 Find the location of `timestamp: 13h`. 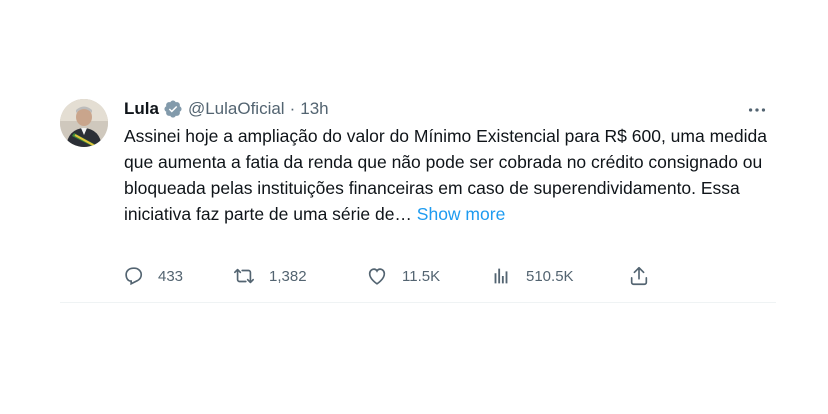

timestamp: 13h is located at coordinates (314, 109).